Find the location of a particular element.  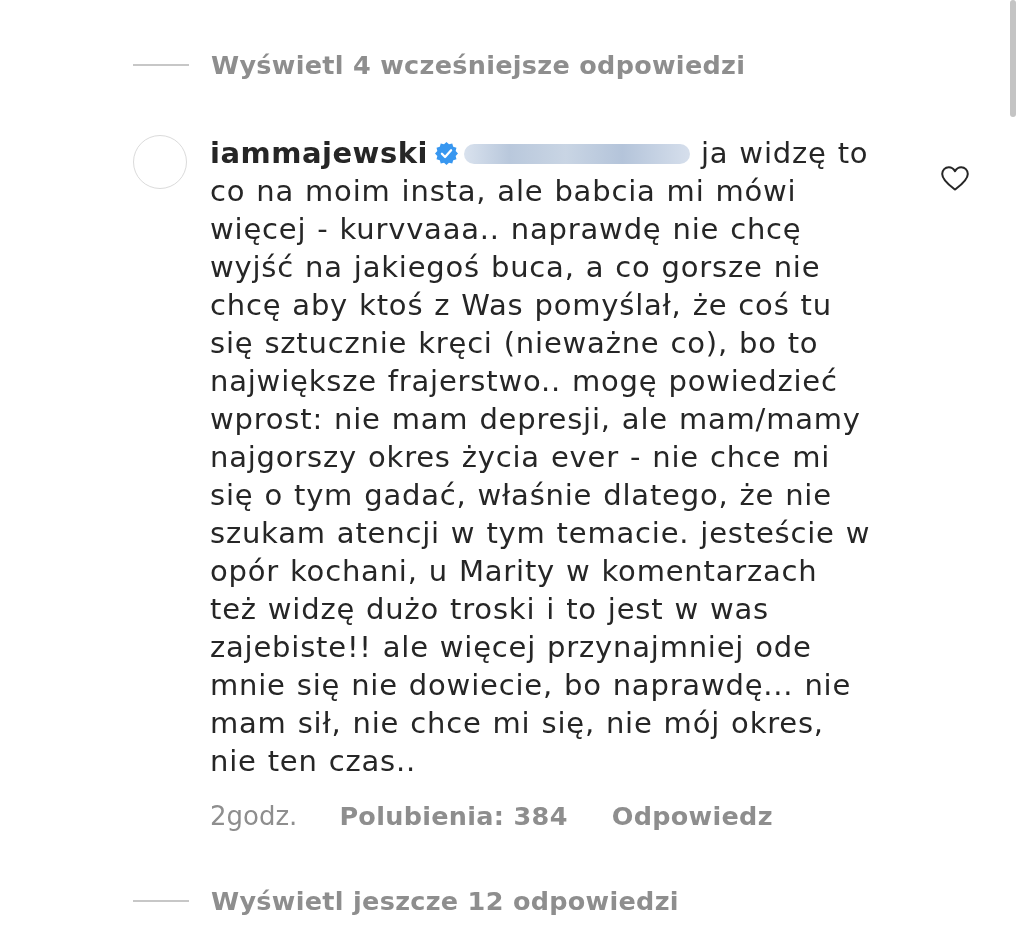

likes-count-button: Polubienia: 384 is located at coordinates (453, 816).